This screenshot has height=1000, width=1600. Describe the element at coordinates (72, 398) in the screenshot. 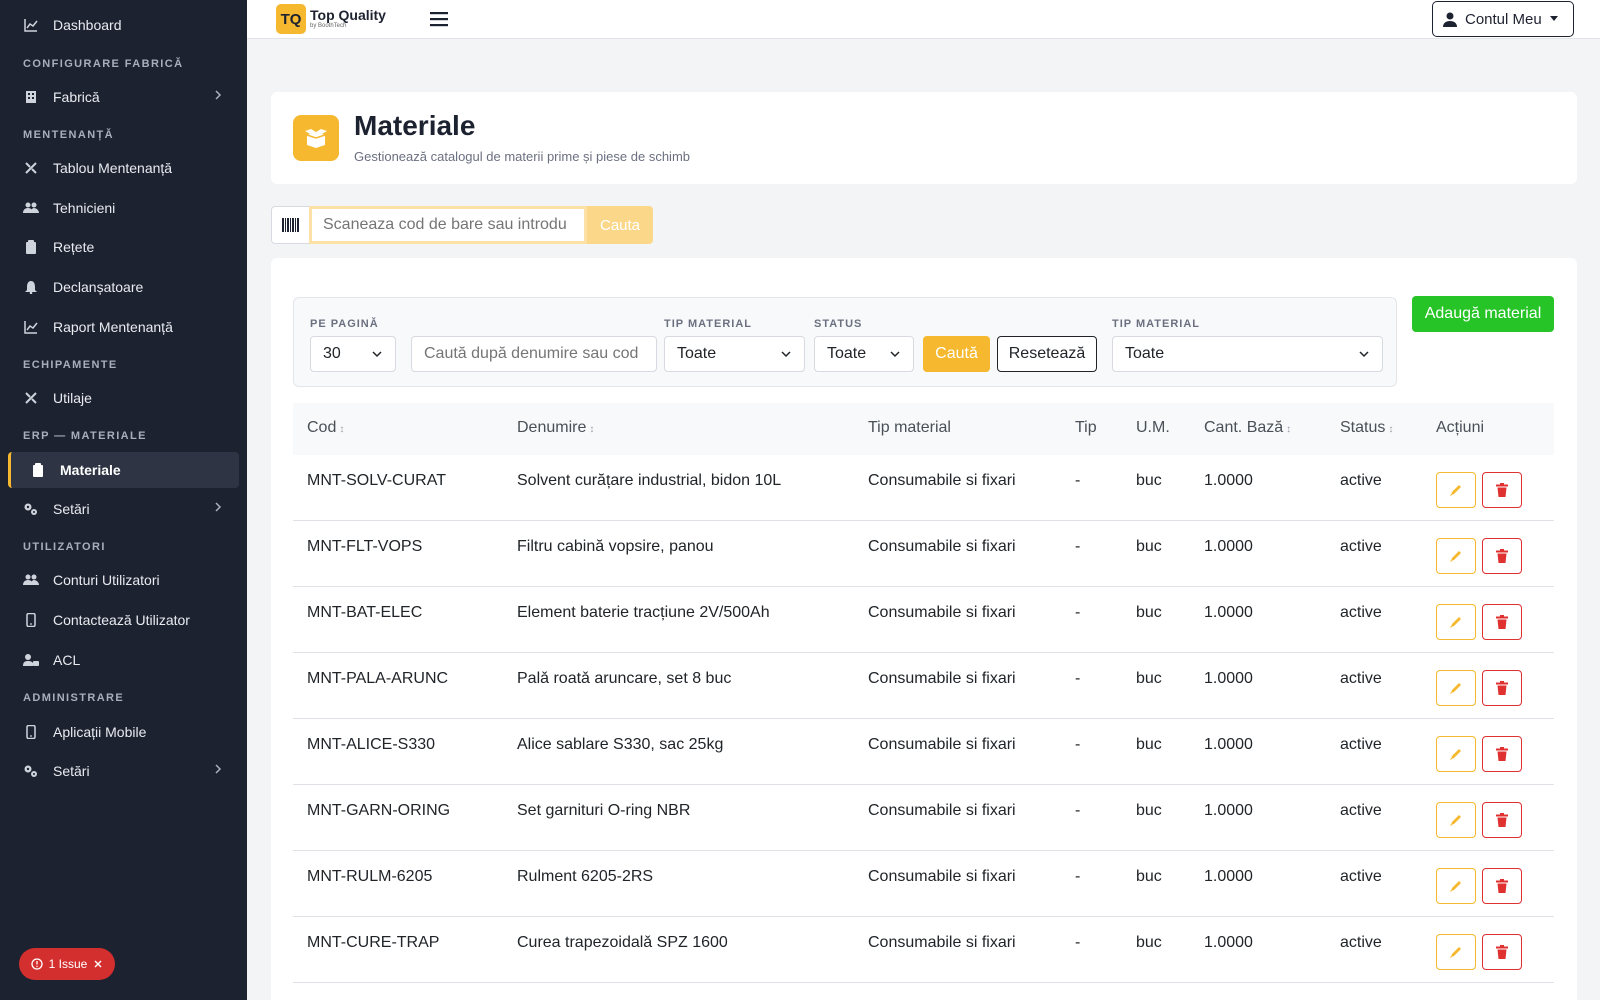

I see `sidebar-item-label: Utilaje` at that location.